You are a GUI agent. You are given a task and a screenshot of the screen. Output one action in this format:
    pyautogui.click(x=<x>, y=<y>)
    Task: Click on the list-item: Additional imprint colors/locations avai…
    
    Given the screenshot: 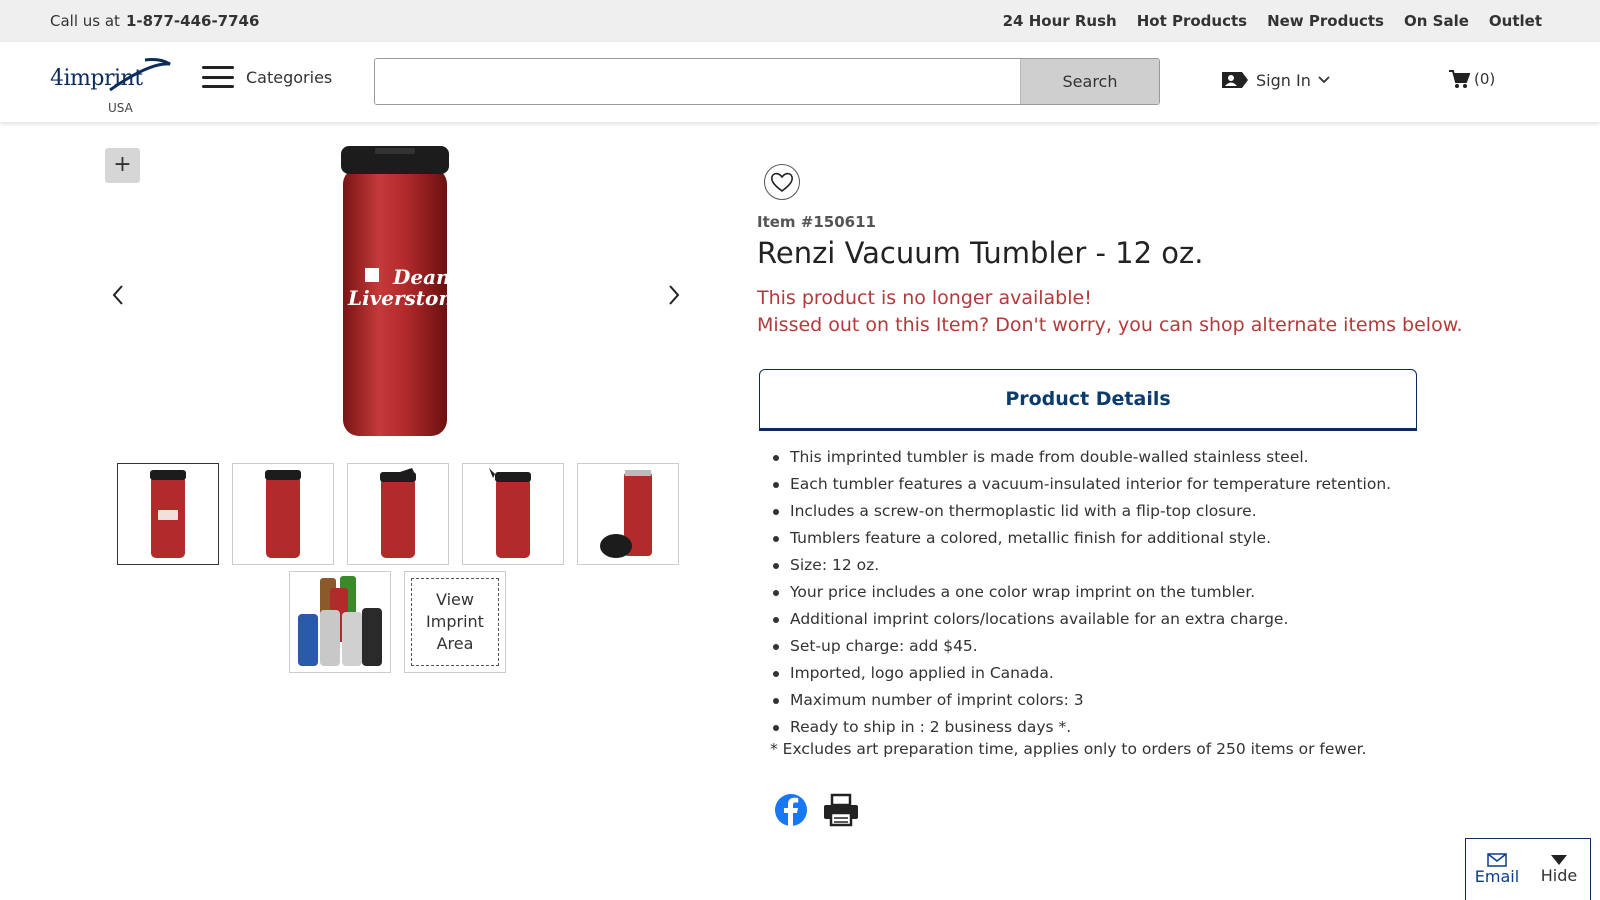 What is the action you would take?
    pyautogui.click(x=1141, y=619)
    